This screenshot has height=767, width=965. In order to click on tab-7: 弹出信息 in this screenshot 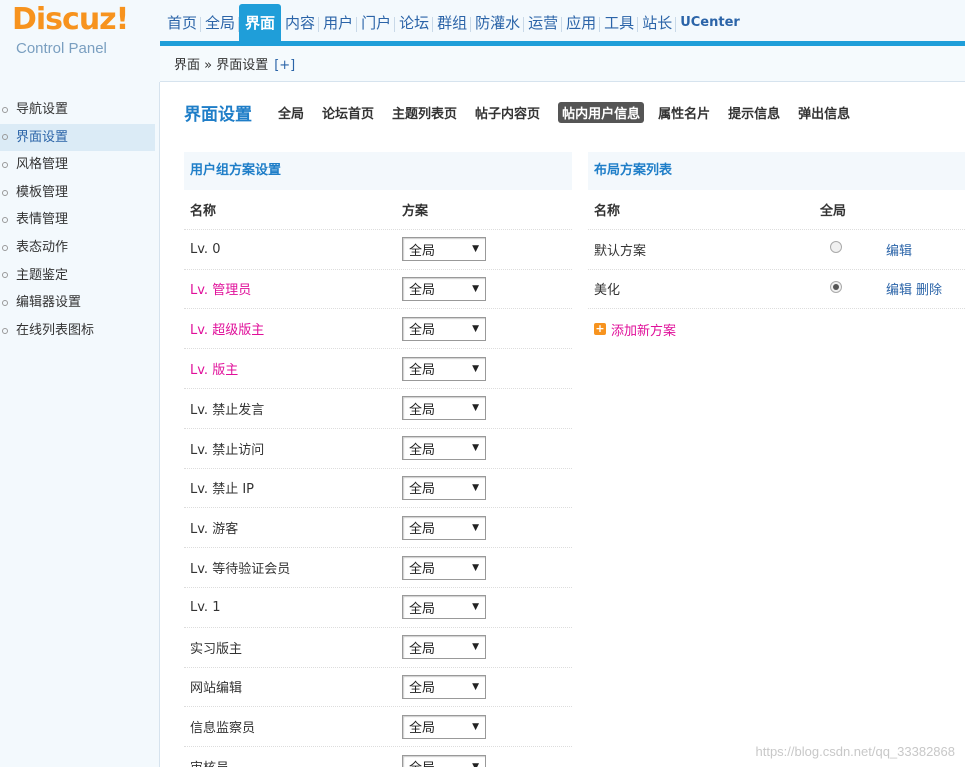, I will do `click(824, 112)`.